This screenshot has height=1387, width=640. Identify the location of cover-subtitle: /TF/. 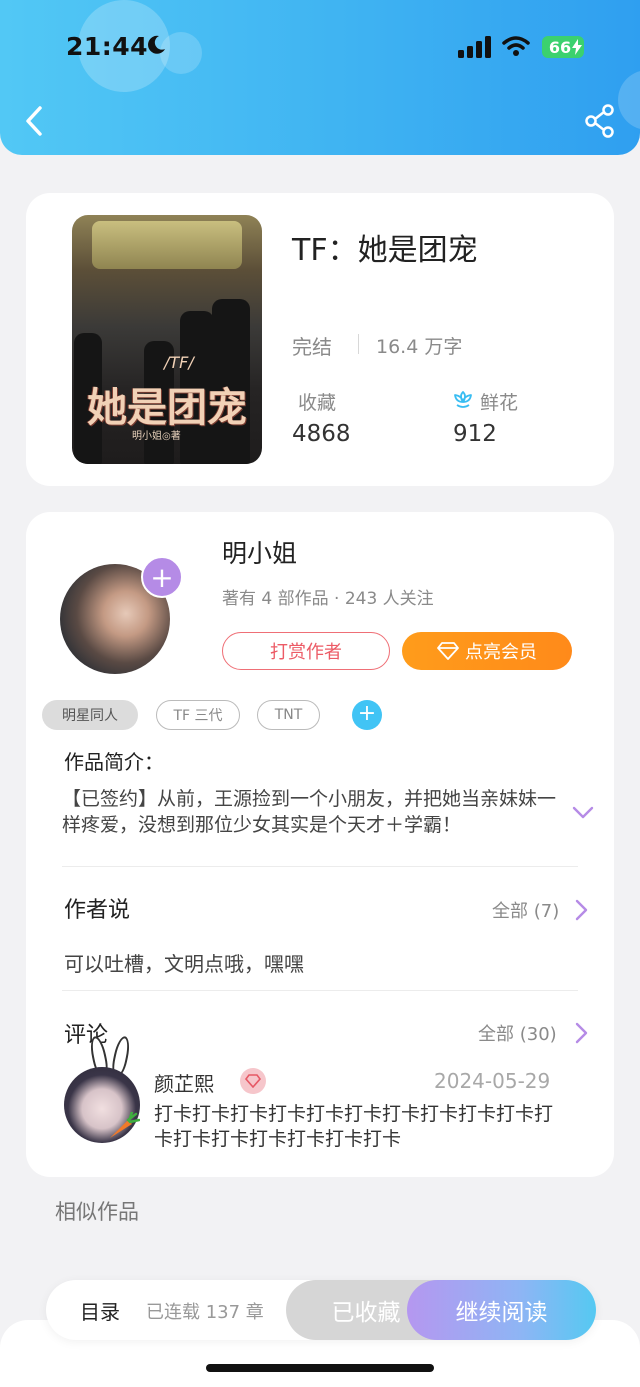
(179, 362).